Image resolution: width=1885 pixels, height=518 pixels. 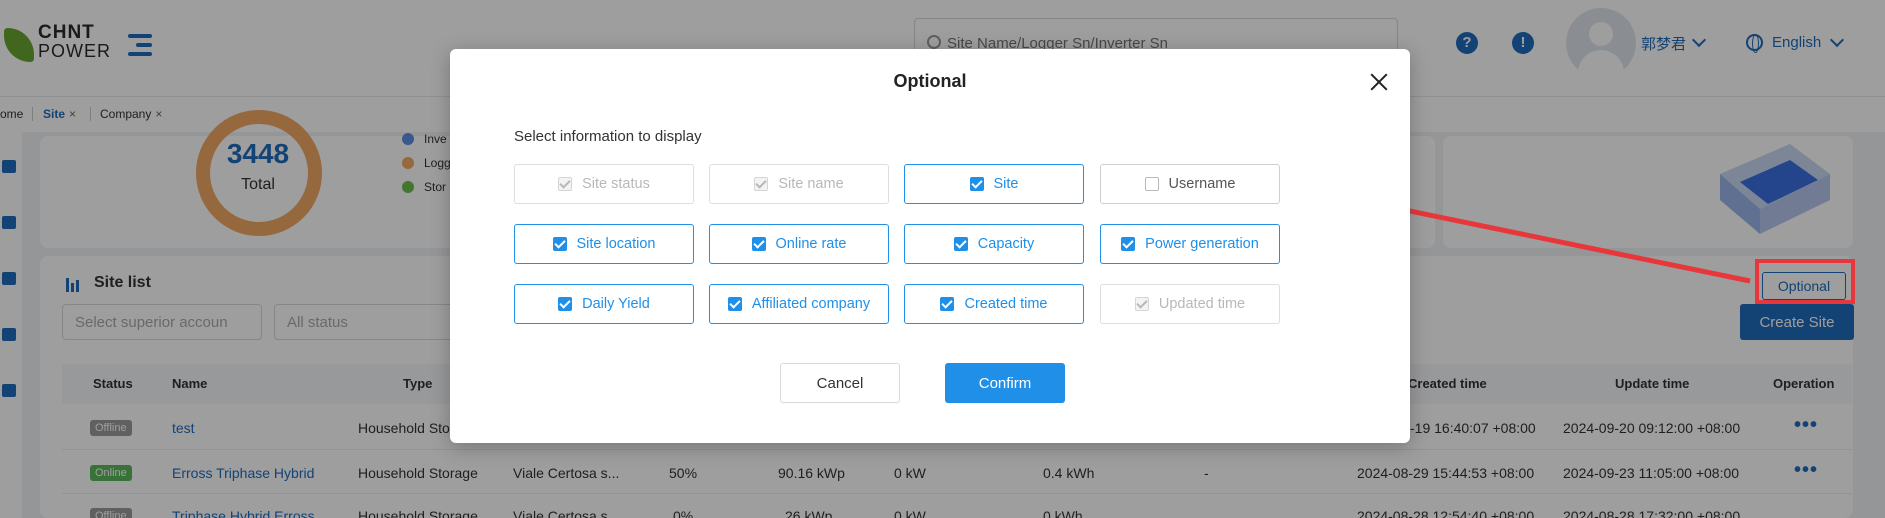 What do you see at coordinates (608, 136) in the screenshot?
I see `dialog-subtitle: Select information to display` at bounding box center [608, 136].